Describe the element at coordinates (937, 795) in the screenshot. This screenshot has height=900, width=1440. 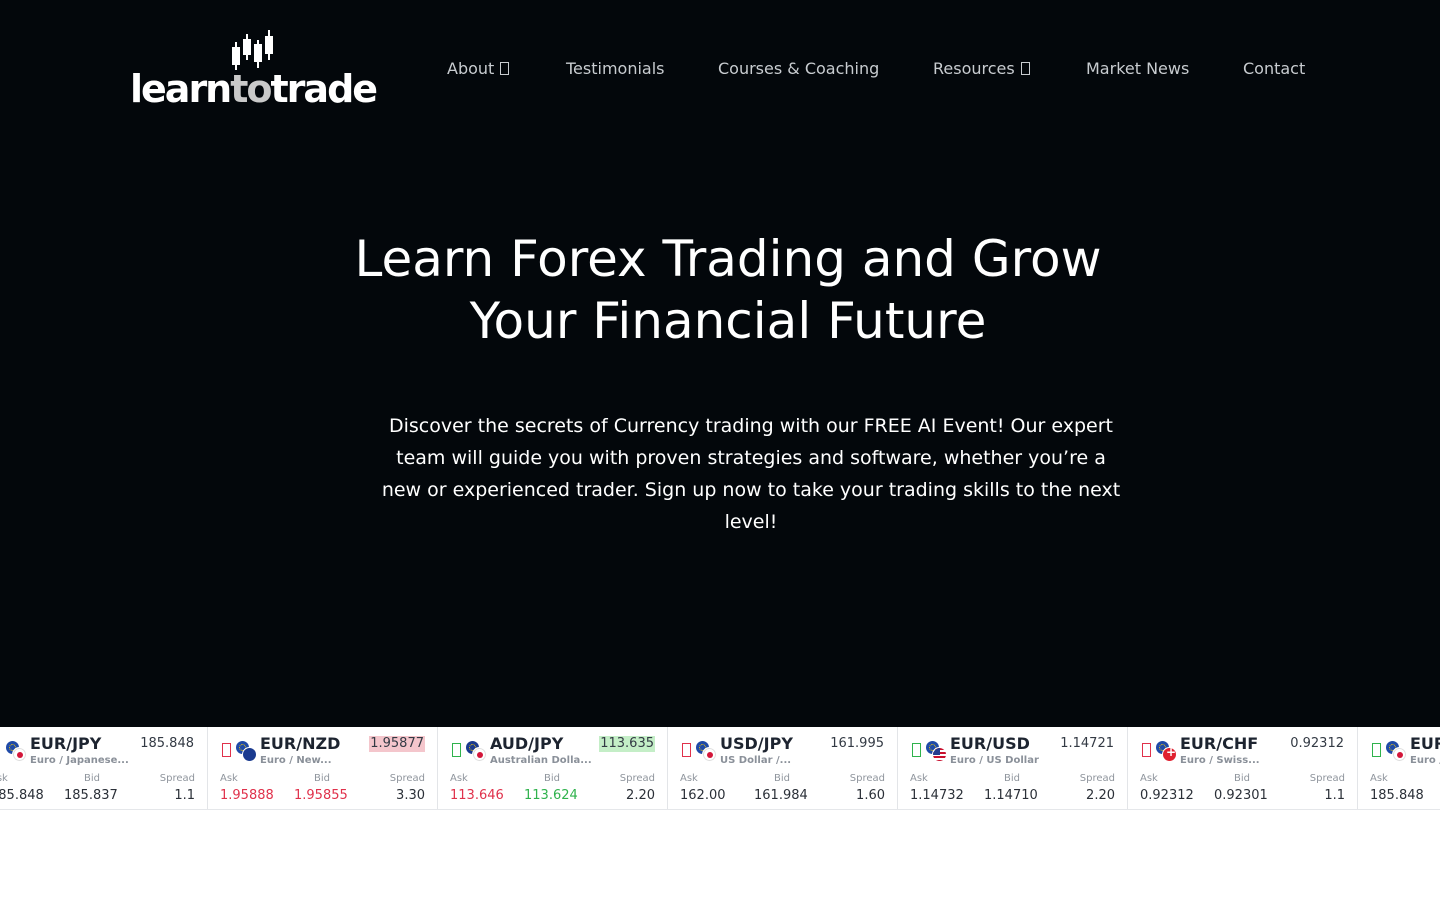
I see `ask-value: 1.14732` at that location.